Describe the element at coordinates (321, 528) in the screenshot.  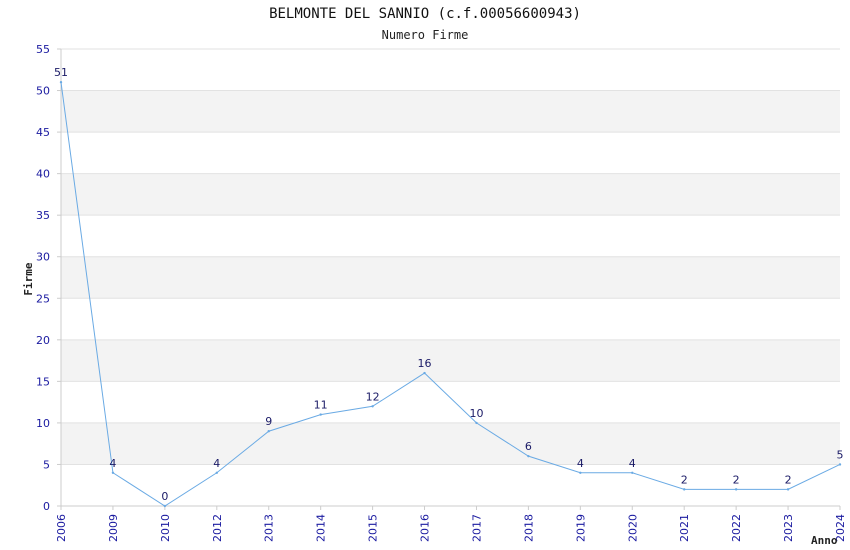
I see `x-tick-label: 2014` at that location.